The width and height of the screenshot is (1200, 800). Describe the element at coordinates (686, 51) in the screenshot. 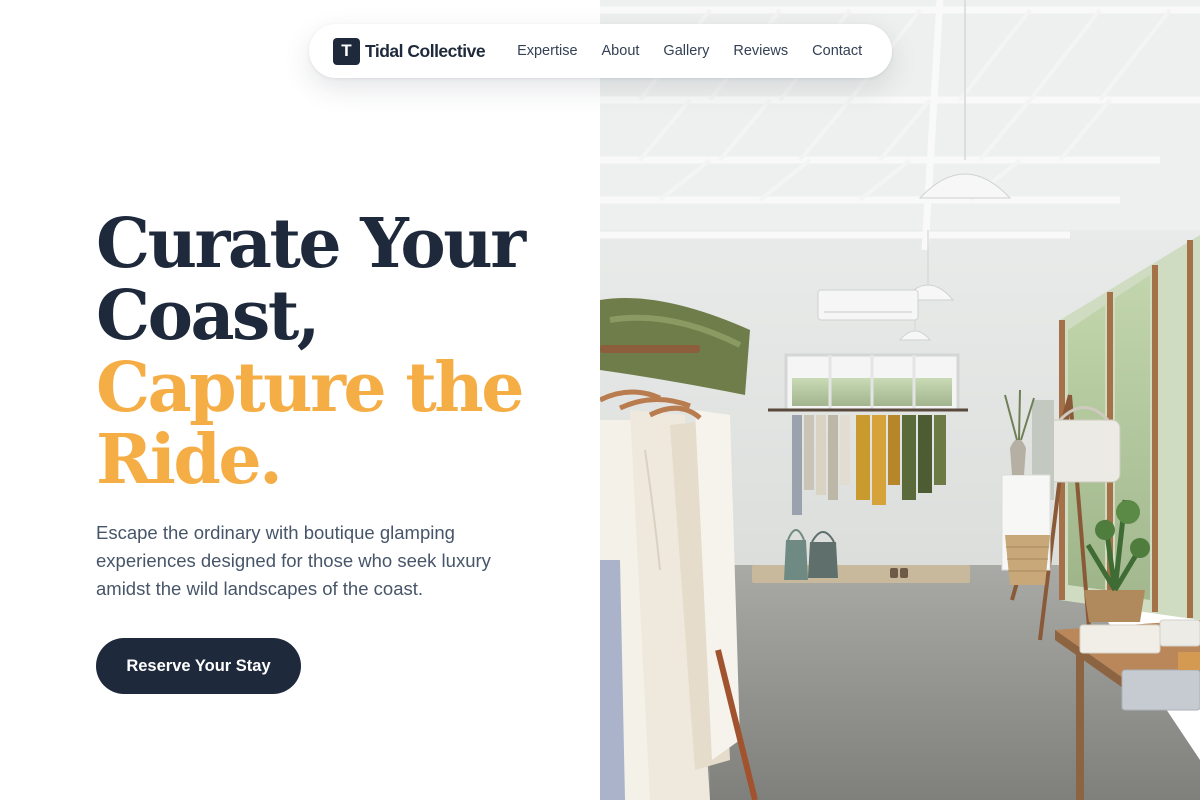

I see `nav-link-gallery: Gallery` at that location.